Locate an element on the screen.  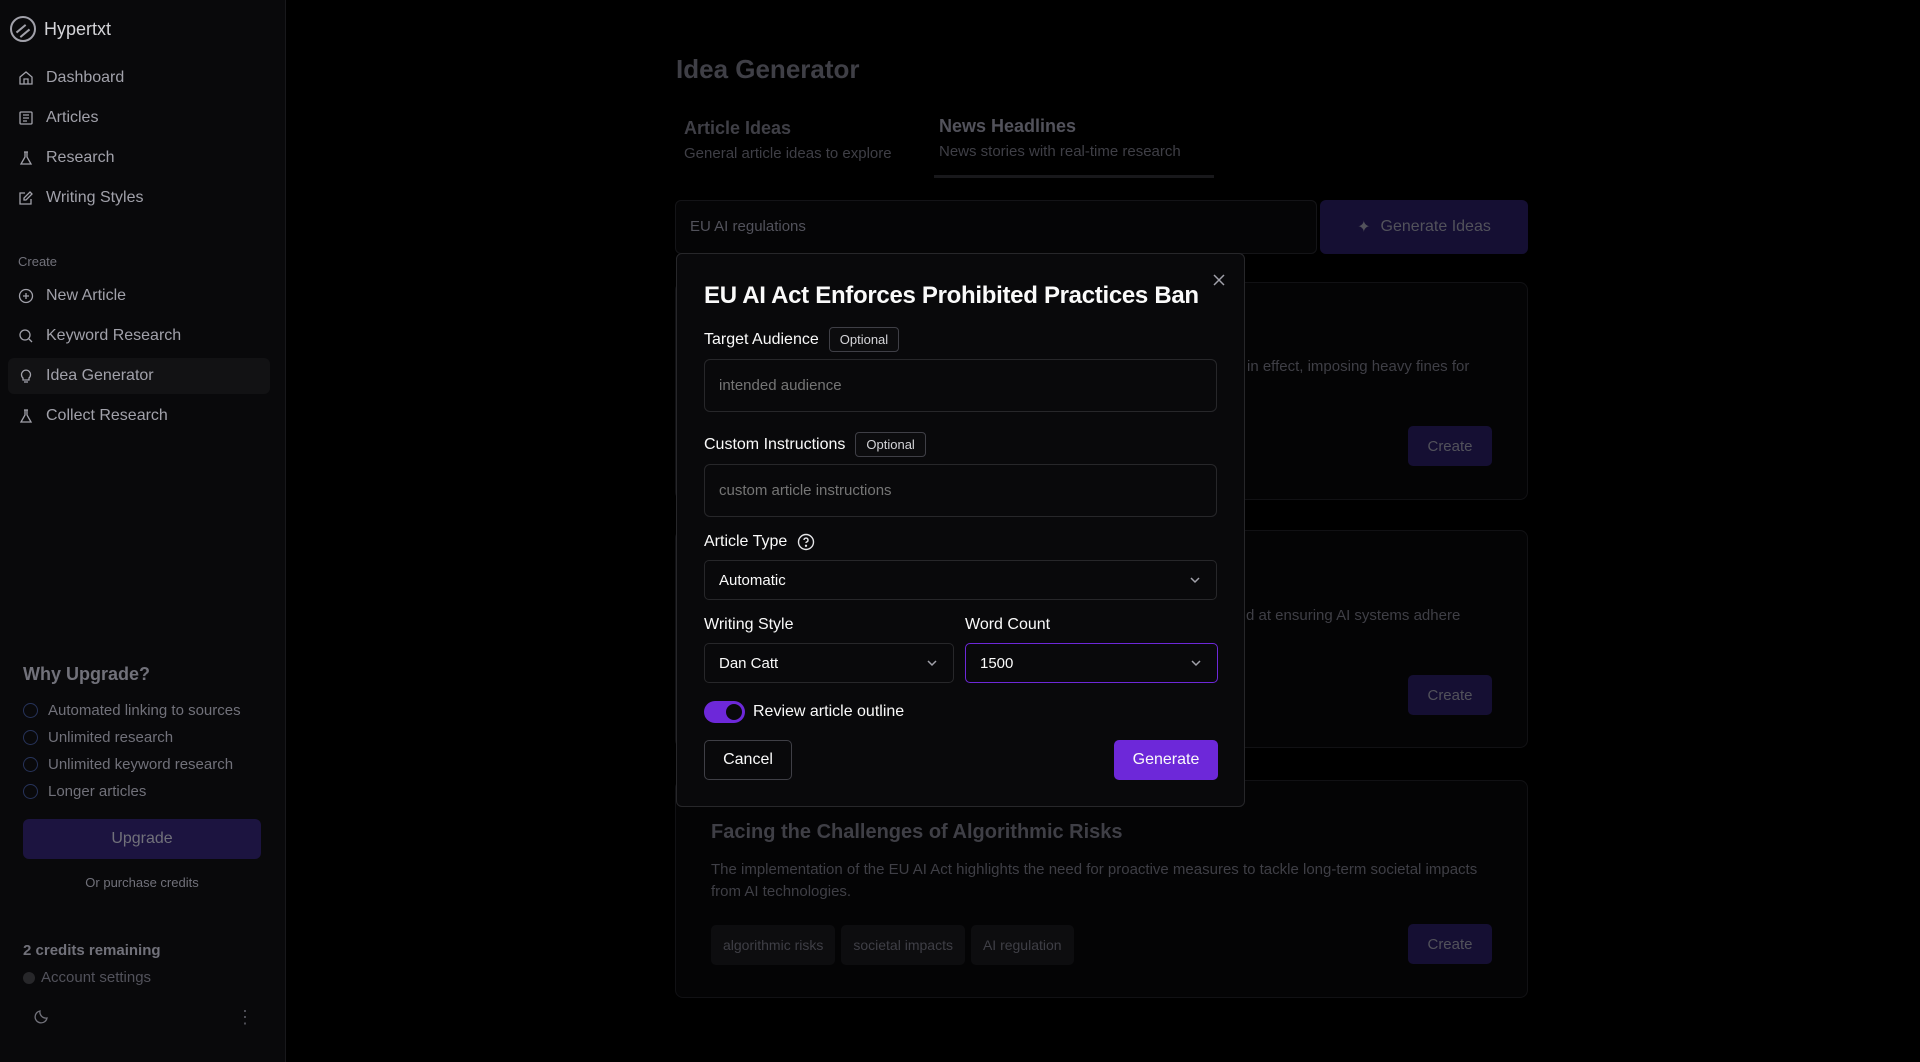
writing-style-select: Dan Catt is located at coordinates (829, 663).